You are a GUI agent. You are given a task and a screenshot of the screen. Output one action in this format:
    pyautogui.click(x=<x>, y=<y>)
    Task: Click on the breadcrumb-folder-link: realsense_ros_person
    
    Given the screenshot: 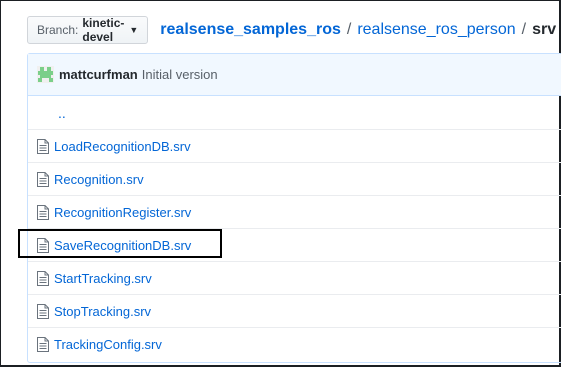 What is the action you would take?
    pyautogui.click(x=436, y=30)
    